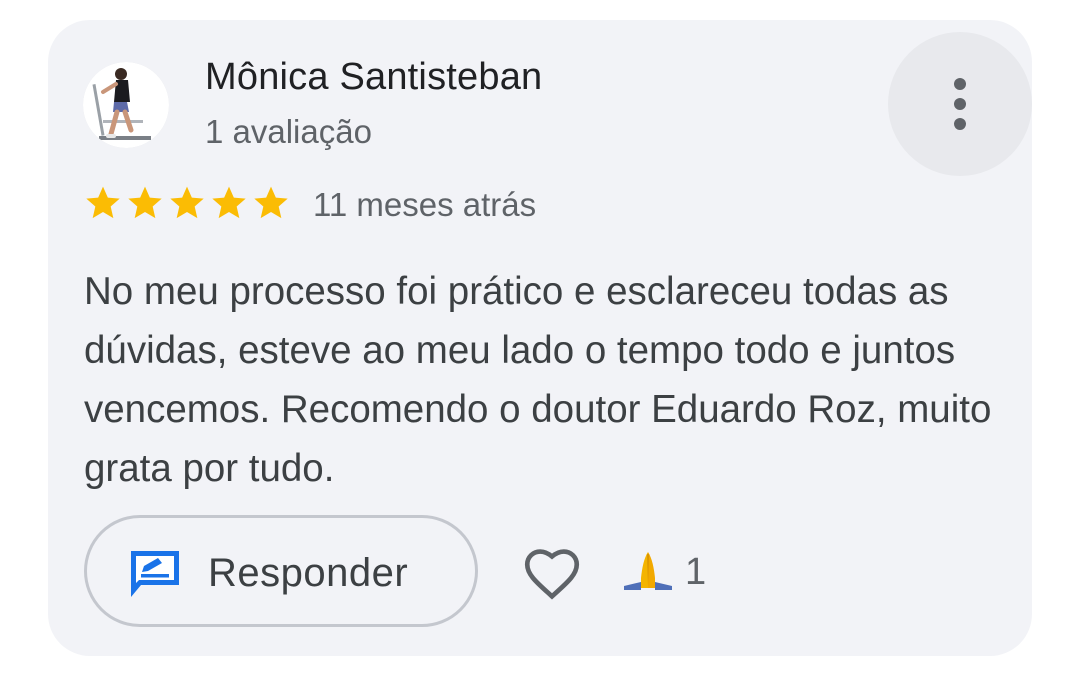 The height and width of the screenshot is (678, 1080). I want to click on reaction-count: 1, so click(696, 572).